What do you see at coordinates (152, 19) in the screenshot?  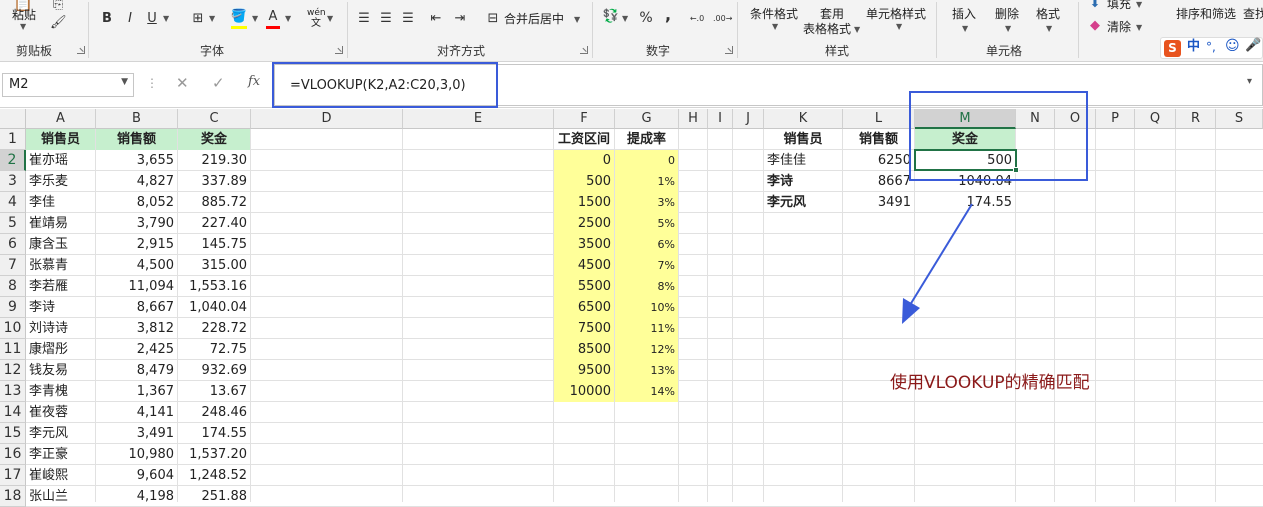 I see `underline-button: U` at bounding box center [152, 19].